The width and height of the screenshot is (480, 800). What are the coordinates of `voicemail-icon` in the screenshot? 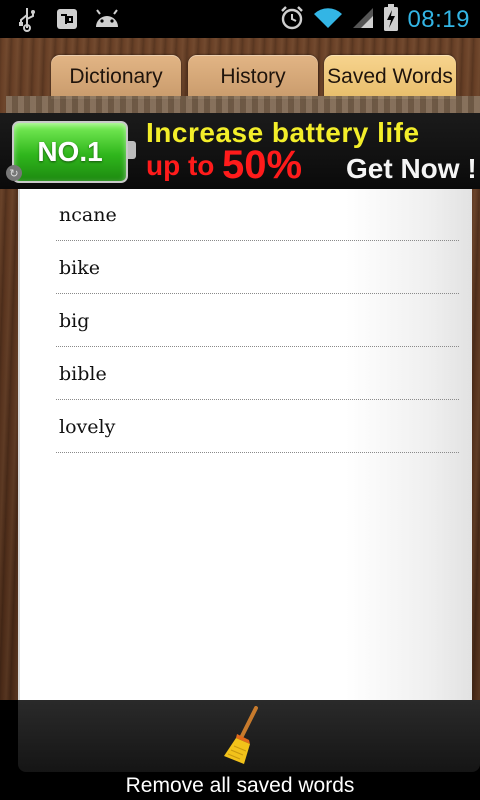 It's located at (67, 19).